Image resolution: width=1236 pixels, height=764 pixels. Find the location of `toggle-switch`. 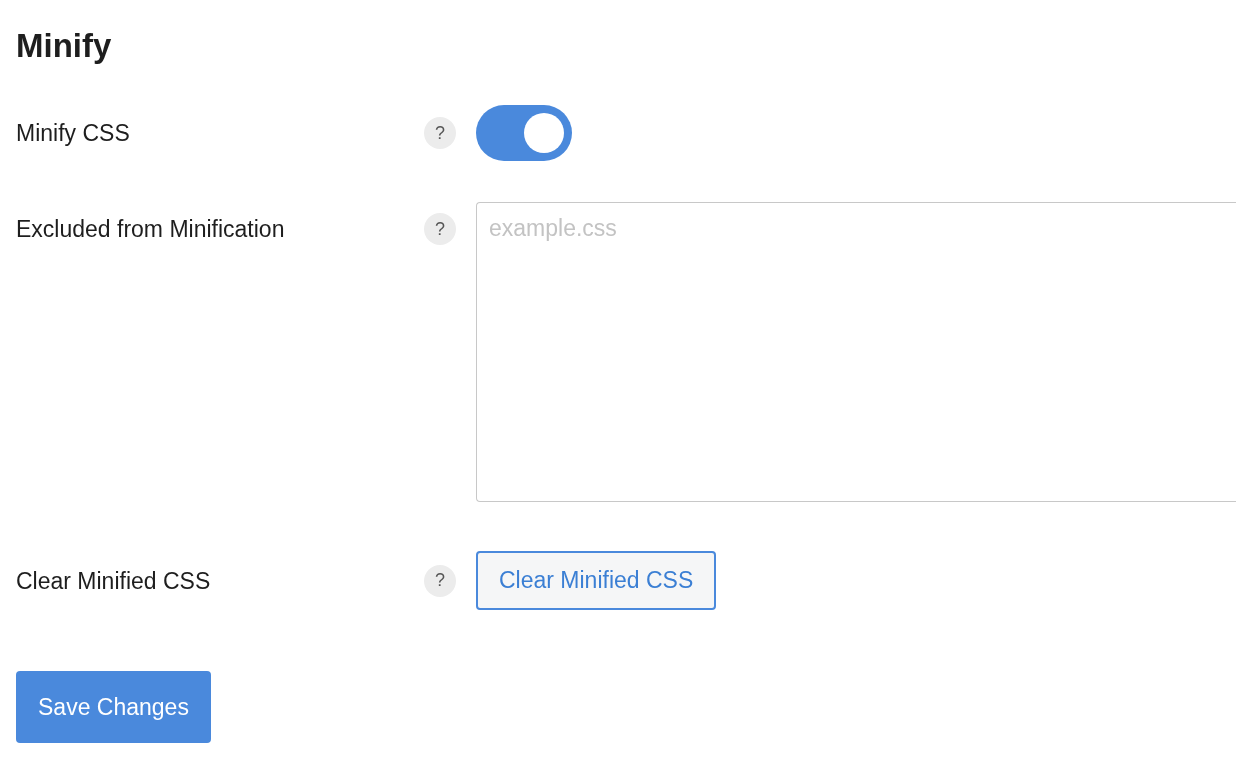

toggle-switch is located at coordinates (524, 133).